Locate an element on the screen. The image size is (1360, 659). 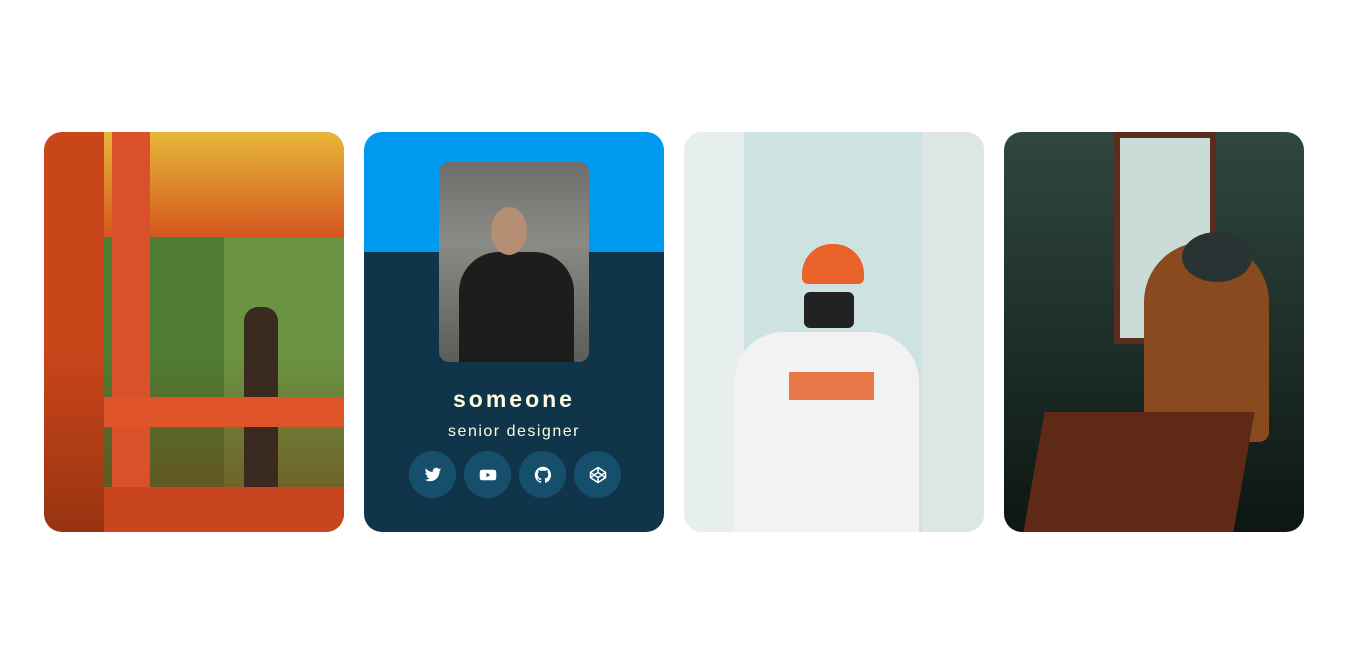
youtube-button is located at coordinates (487, 474).